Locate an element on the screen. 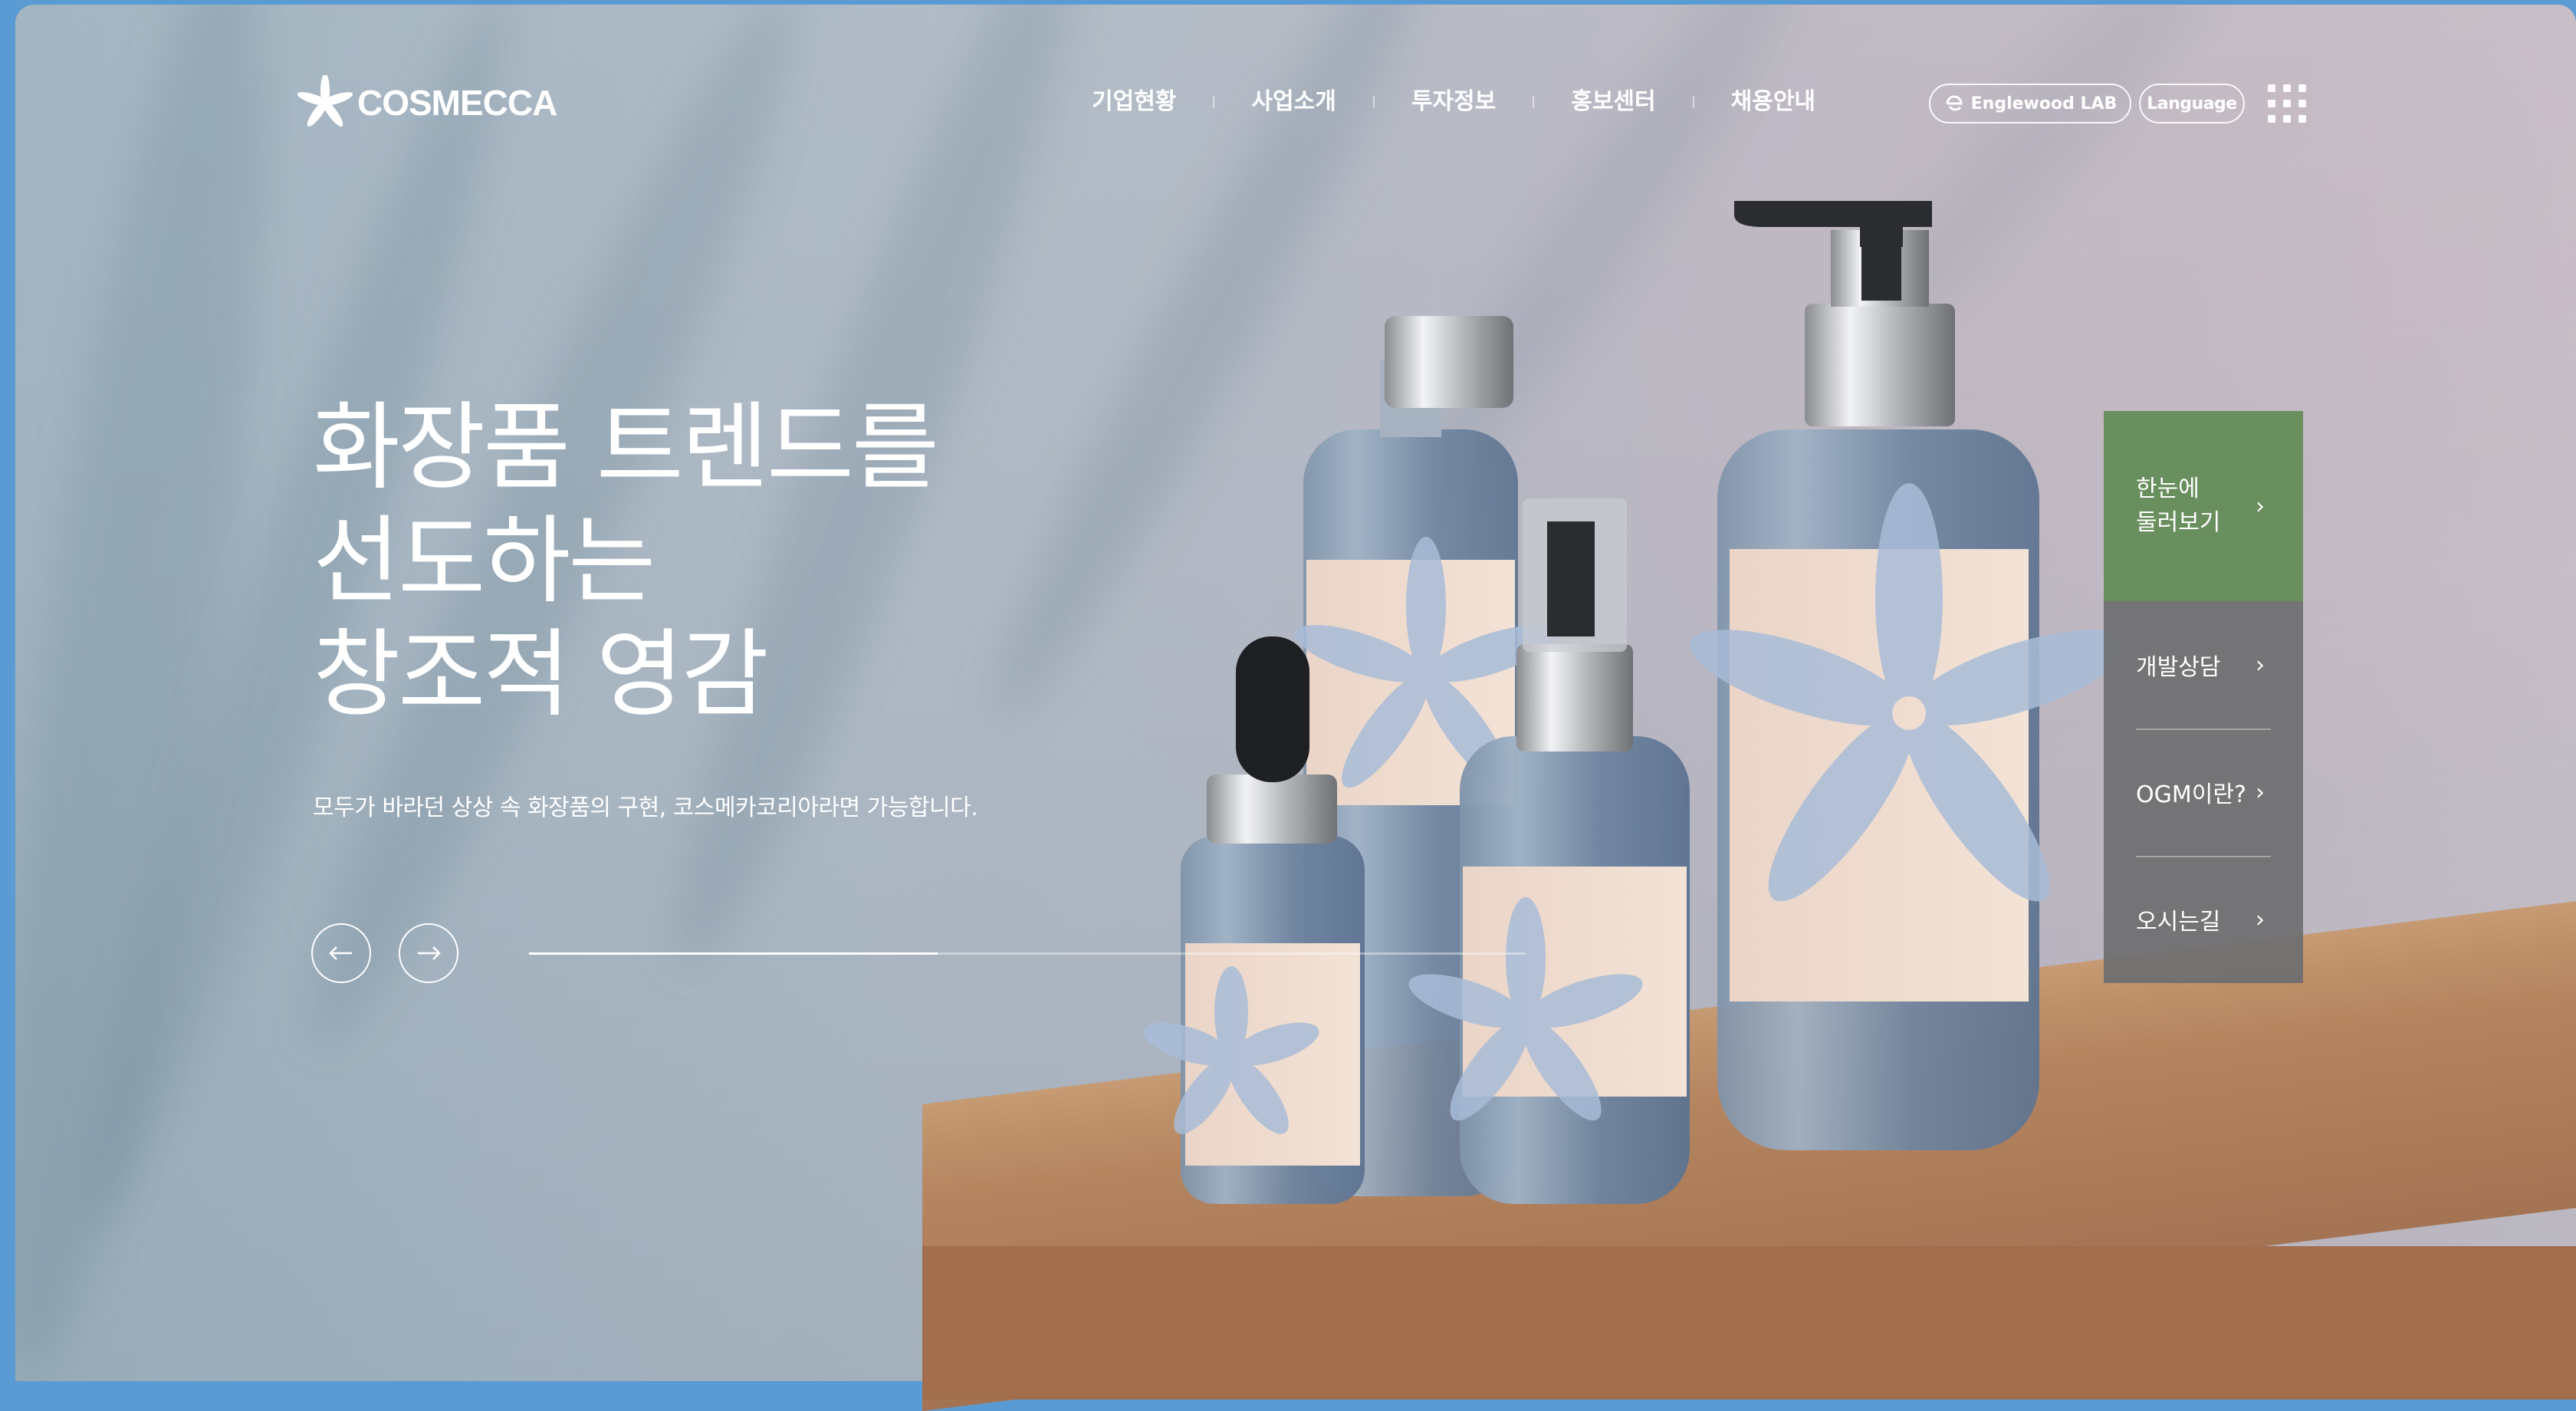 The height and width of the screenshot is (1411, 2576). e-logo-icon is located at coordinates (1955, 103).